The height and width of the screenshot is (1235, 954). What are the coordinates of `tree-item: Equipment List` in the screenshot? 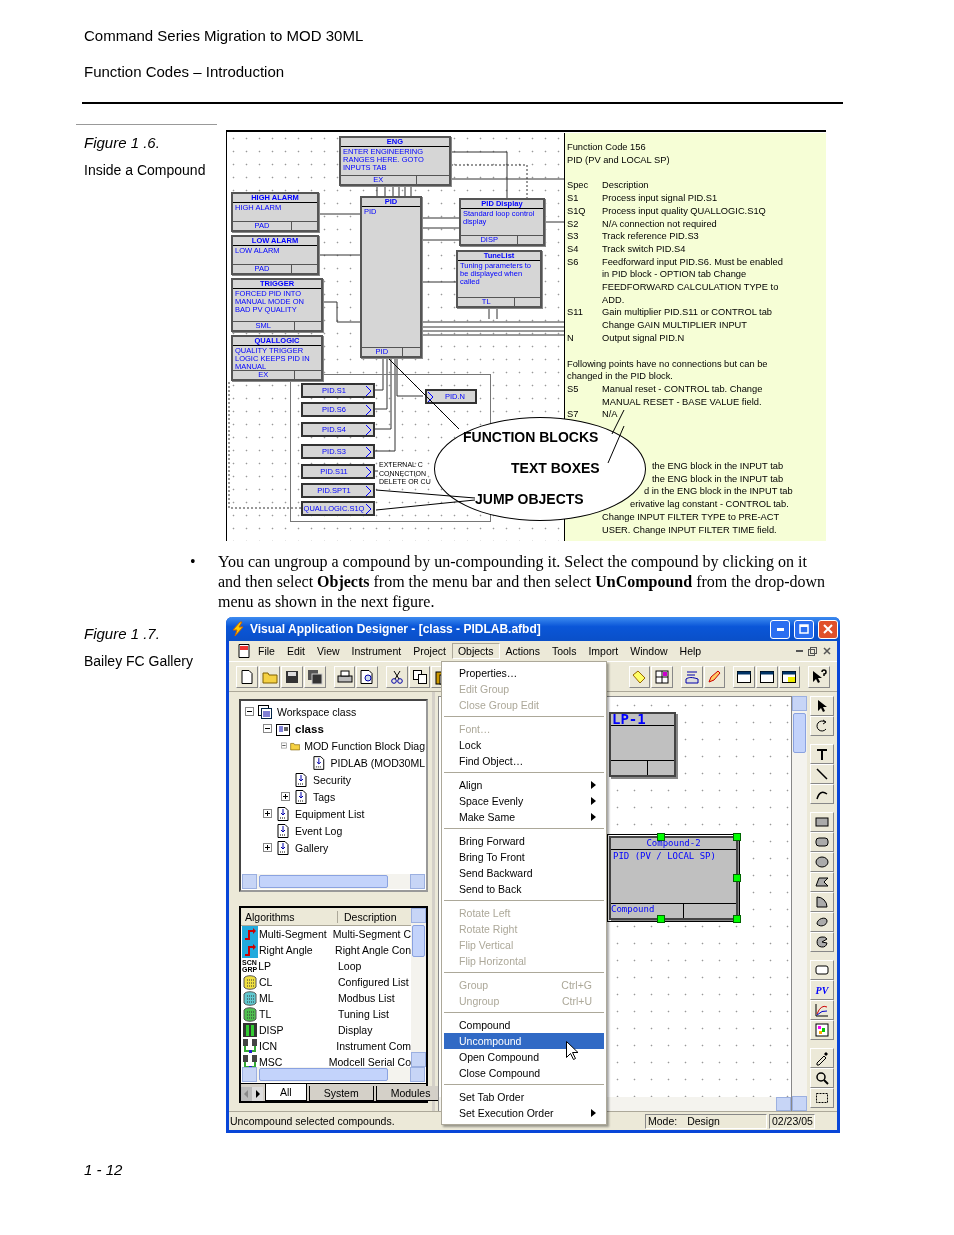 It's located at (330, 813).